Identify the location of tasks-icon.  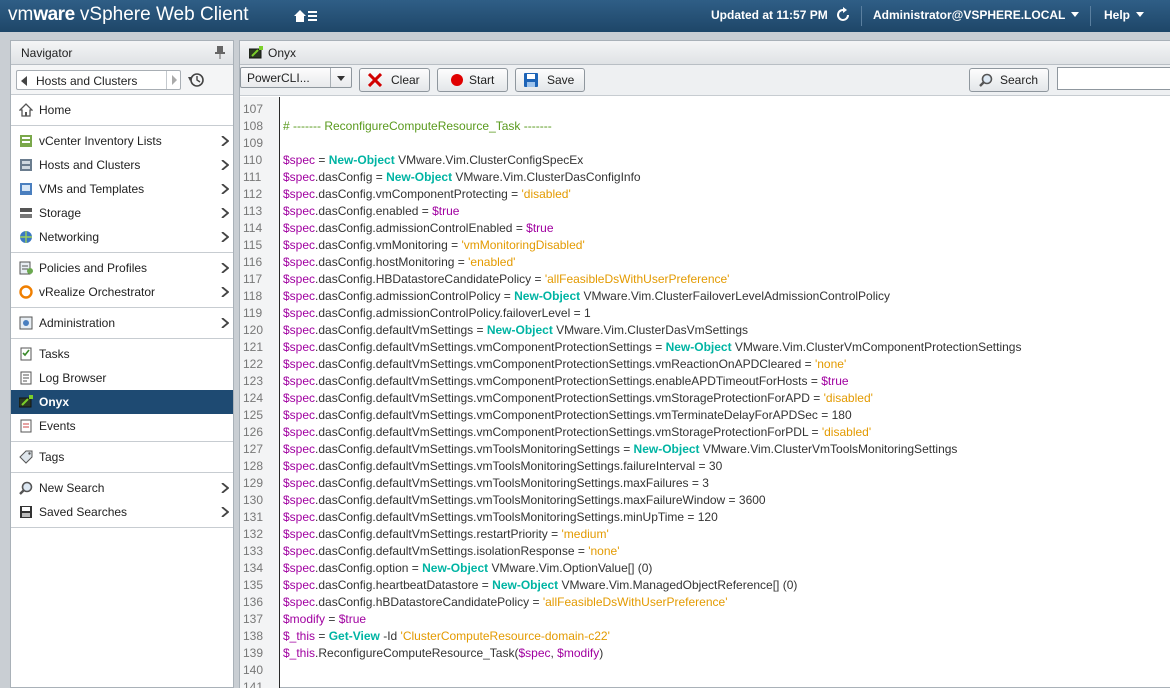
(26, 354).